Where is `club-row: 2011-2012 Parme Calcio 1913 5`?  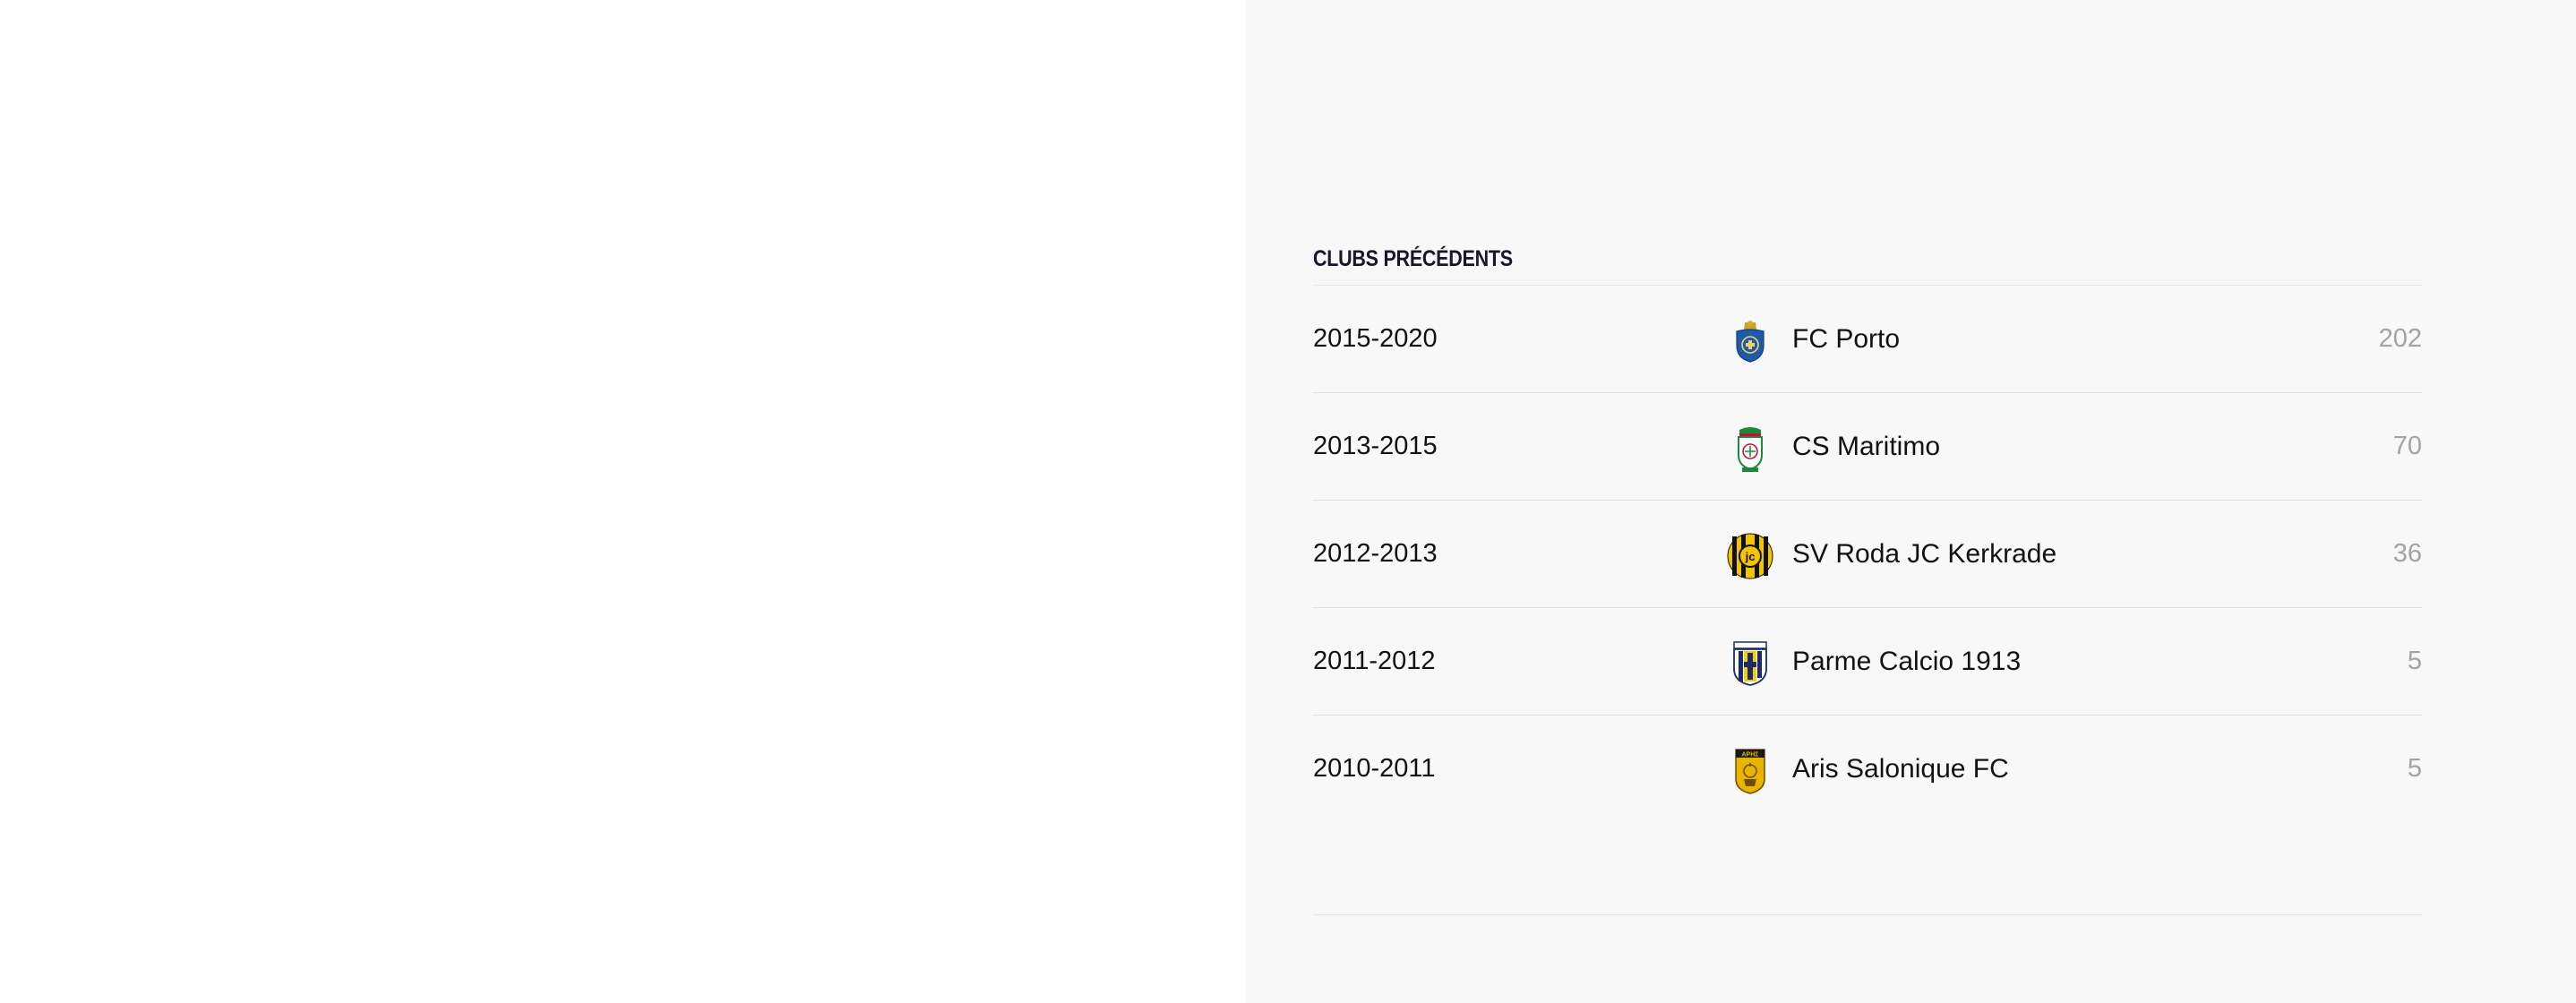
club-row: 2011-2012 Parme Calcio 1913 5 is located at coordinates (1867, 662).